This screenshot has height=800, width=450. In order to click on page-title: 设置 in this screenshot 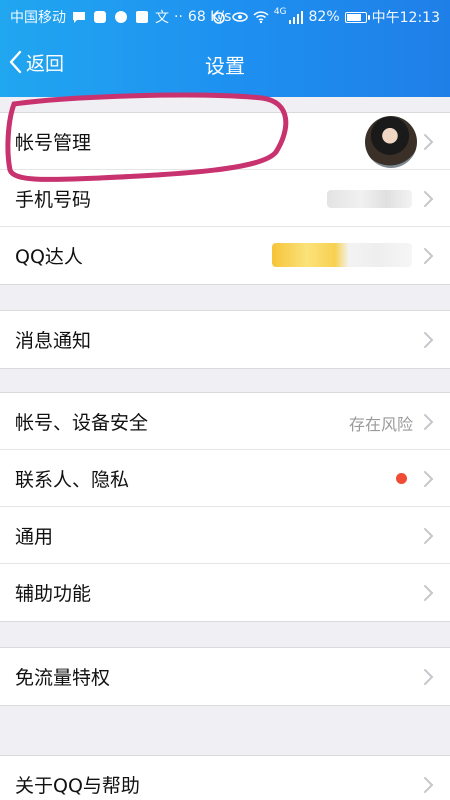, I will do `click(225, 66)`.